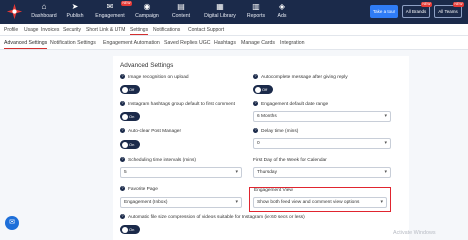  Describe the element at coordinates (273, 190) in the screenshot. I see `engagement-view-label: Engagement View` at that location.